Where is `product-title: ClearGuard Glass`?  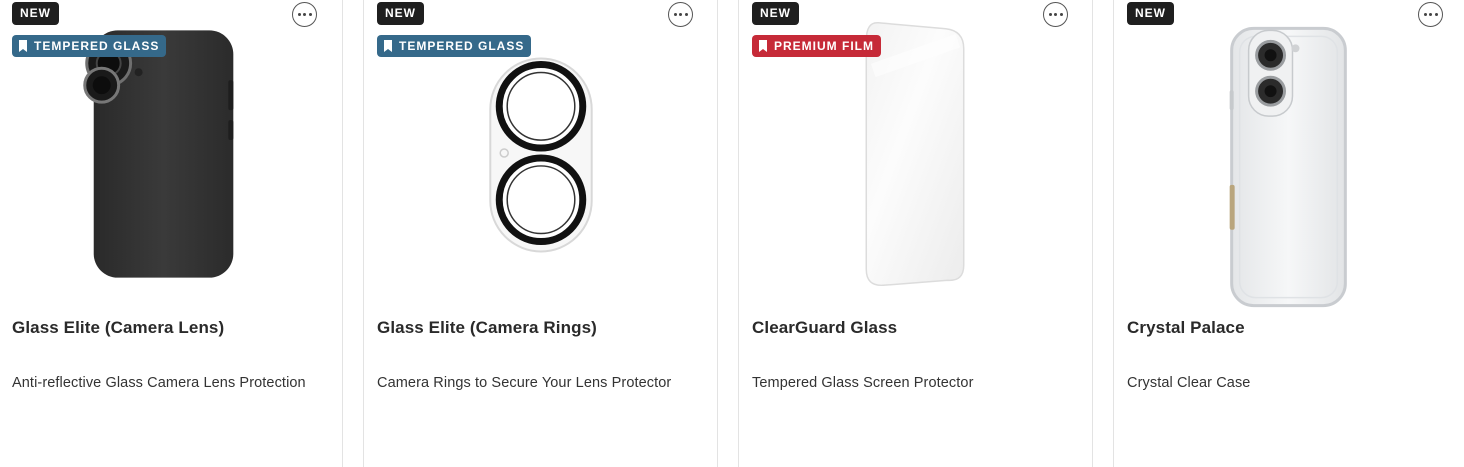 product-title: ClearGuard Glass is located at coordinates (824, 328).